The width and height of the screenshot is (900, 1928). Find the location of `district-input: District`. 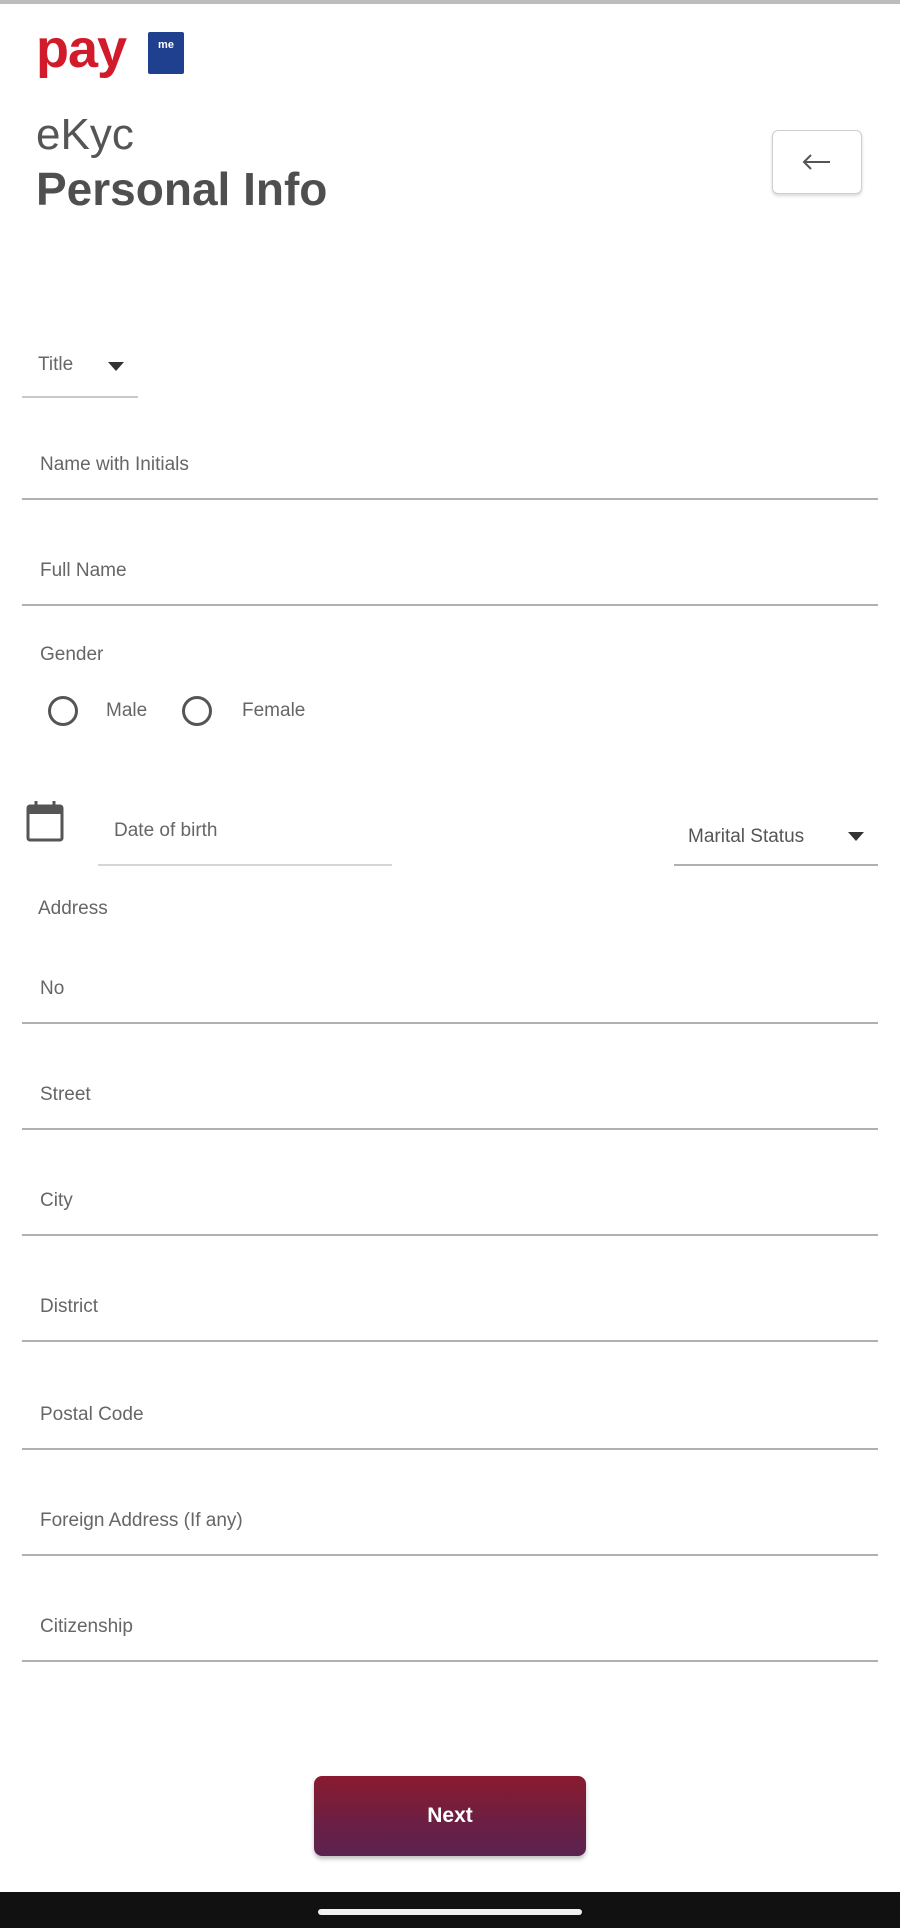

district-input: District is located at coordinates (450, 1312).